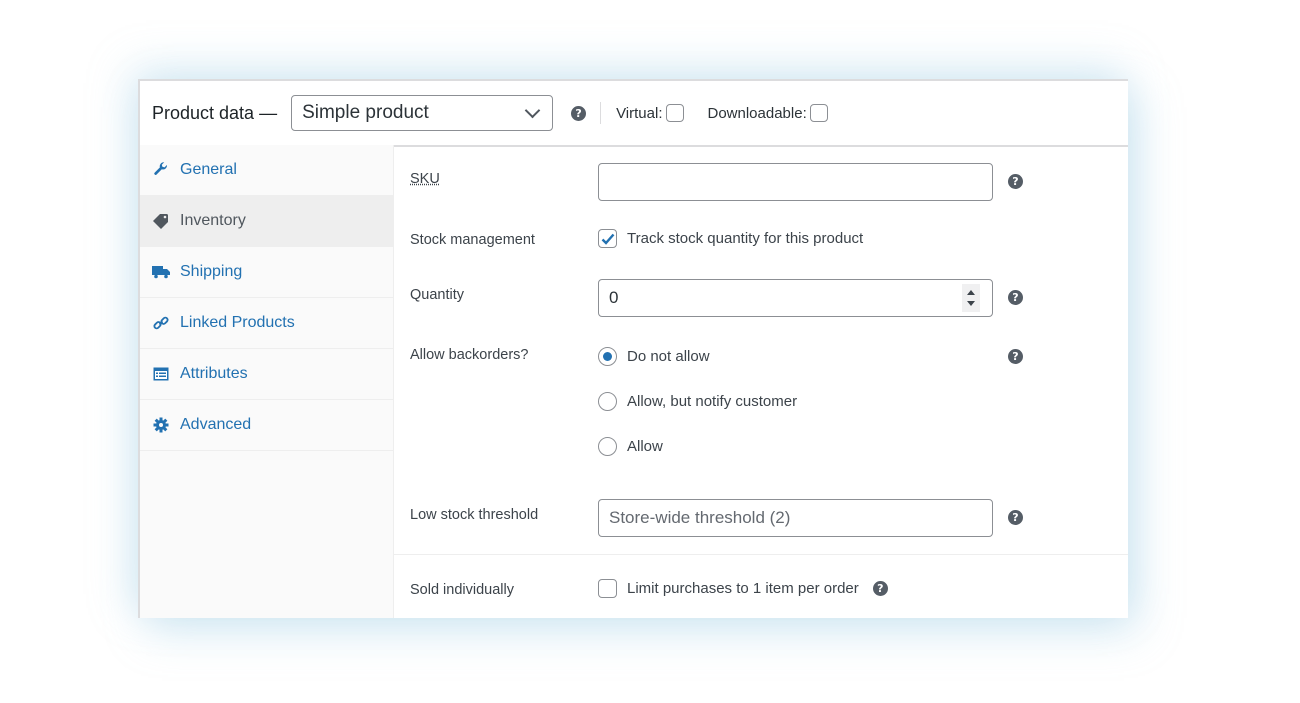 The height and width of the screenshot is (703, 1300). Describe the element at coordinates (971, 292) in the screenshot. I see `increment-arrow-icon` at that location.